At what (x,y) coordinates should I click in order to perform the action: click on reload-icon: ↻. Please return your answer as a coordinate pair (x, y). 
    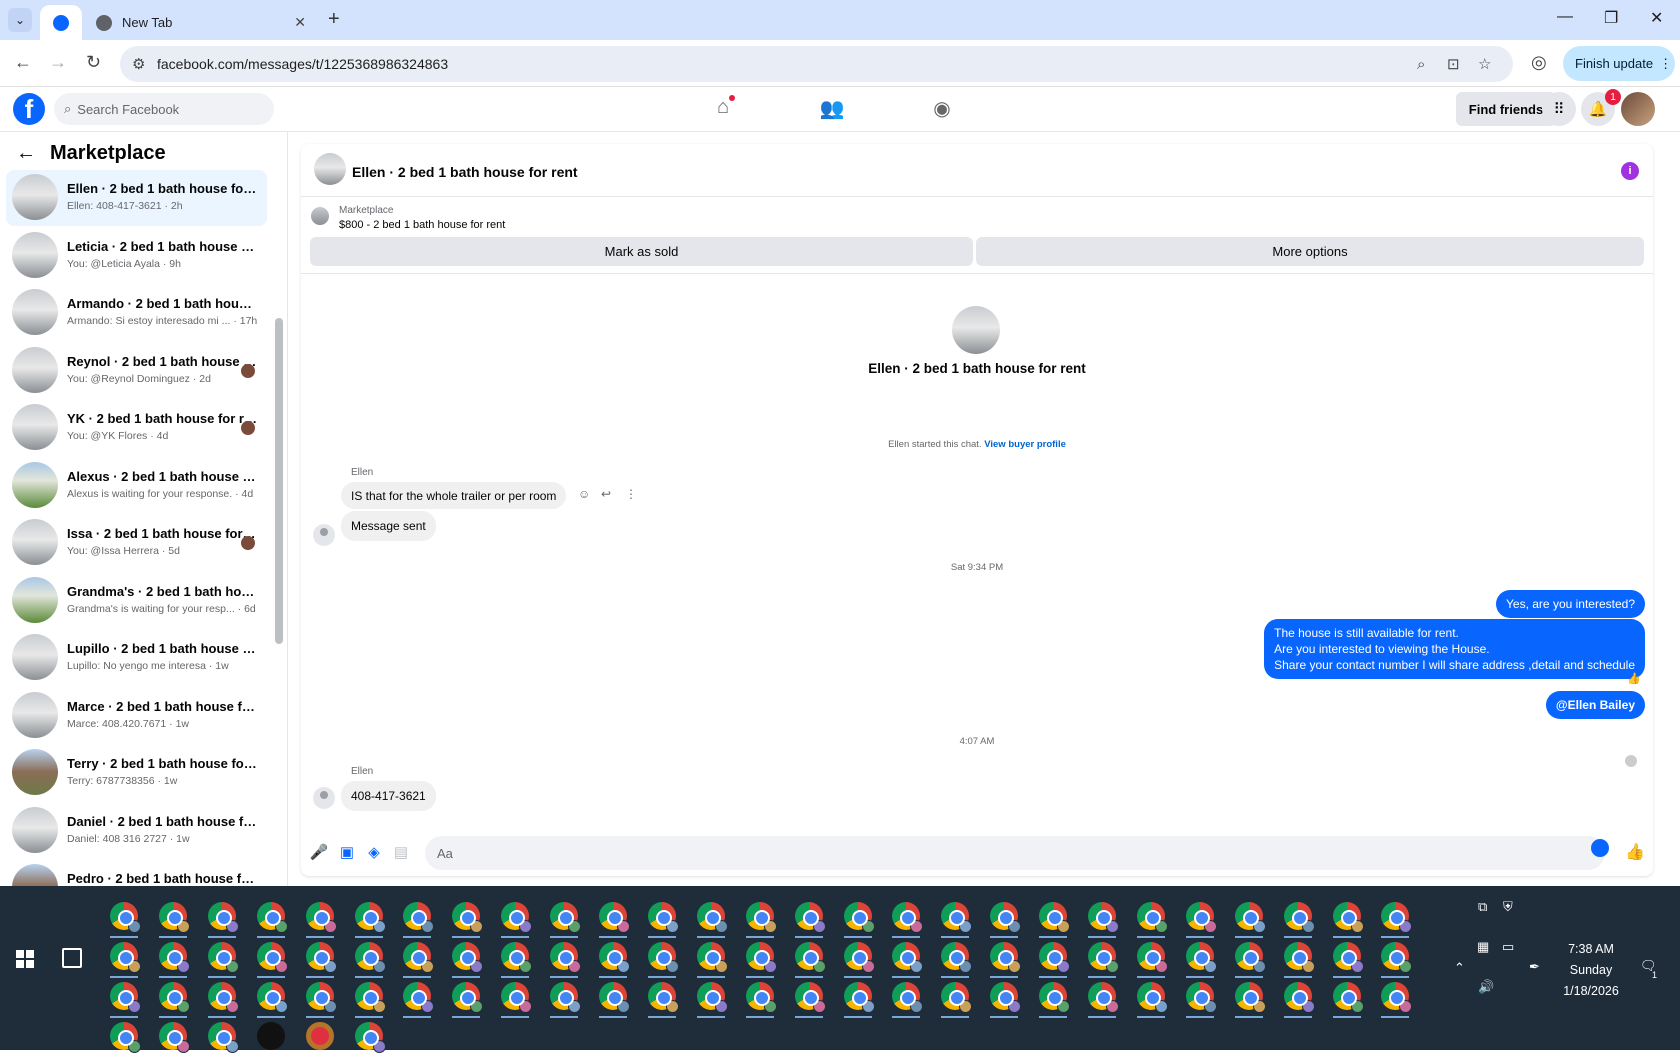
    Looking at the image, I should click on (93, 62).